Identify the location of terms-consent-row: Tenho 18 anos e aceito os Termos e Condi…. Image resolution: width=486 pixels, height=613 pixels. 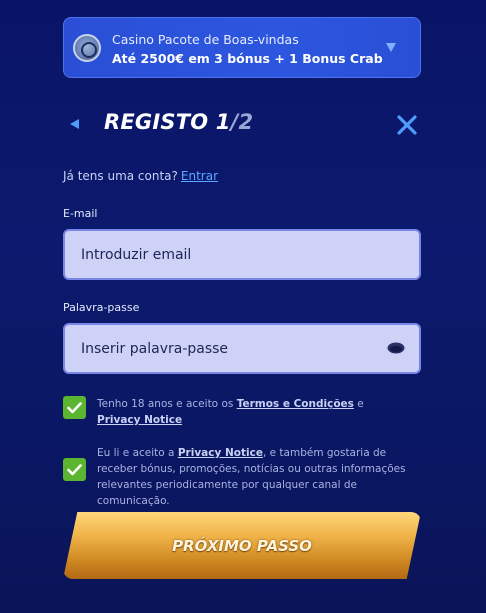
(215, 412).